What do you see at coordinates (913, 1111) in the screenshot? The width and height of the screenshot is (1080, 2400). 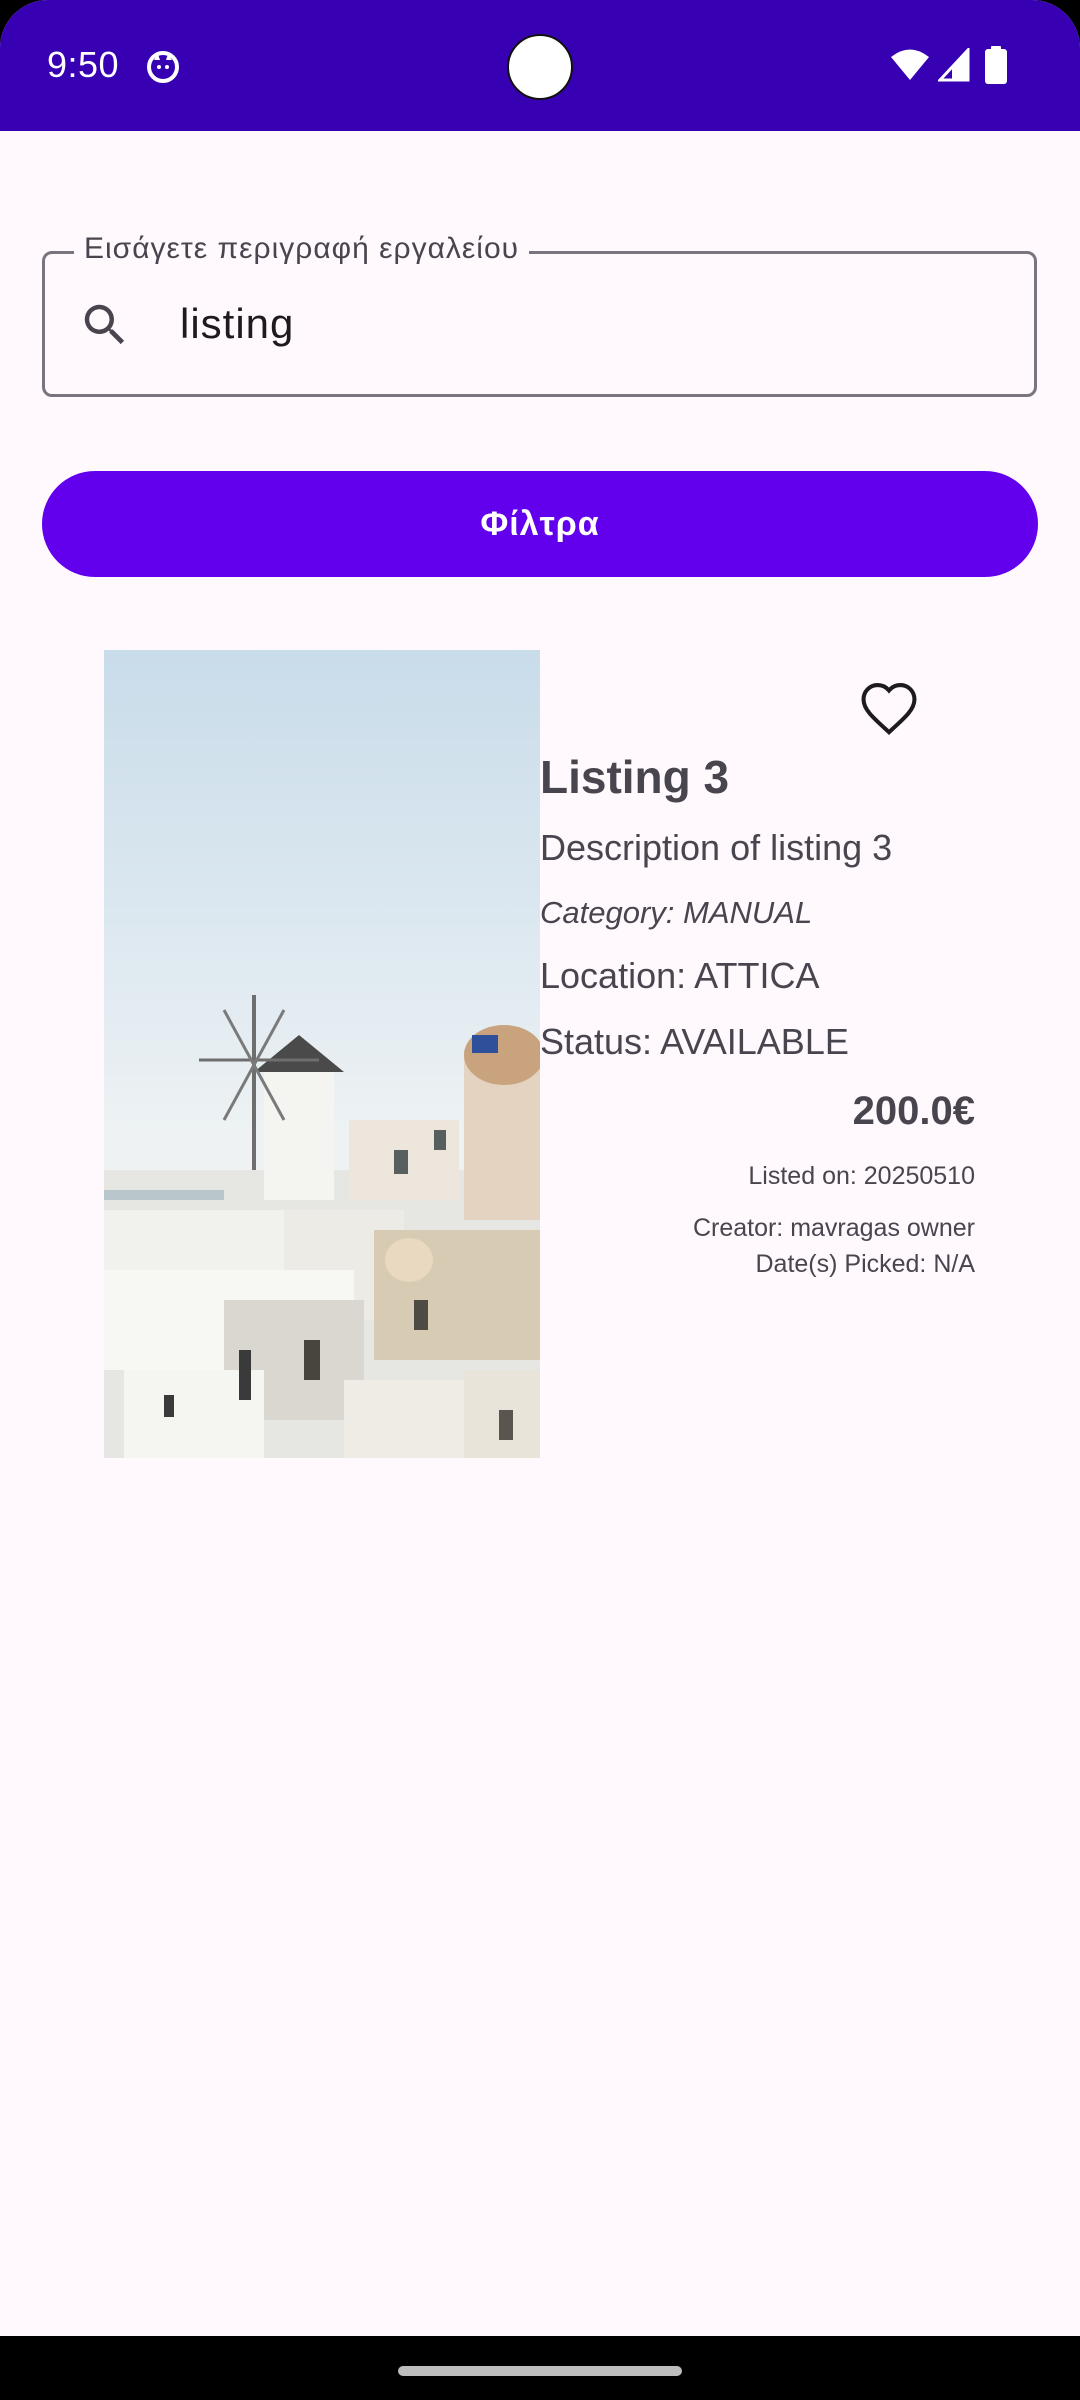 I see `listing-price: 200.0€` at bounding box center [913, 1111].